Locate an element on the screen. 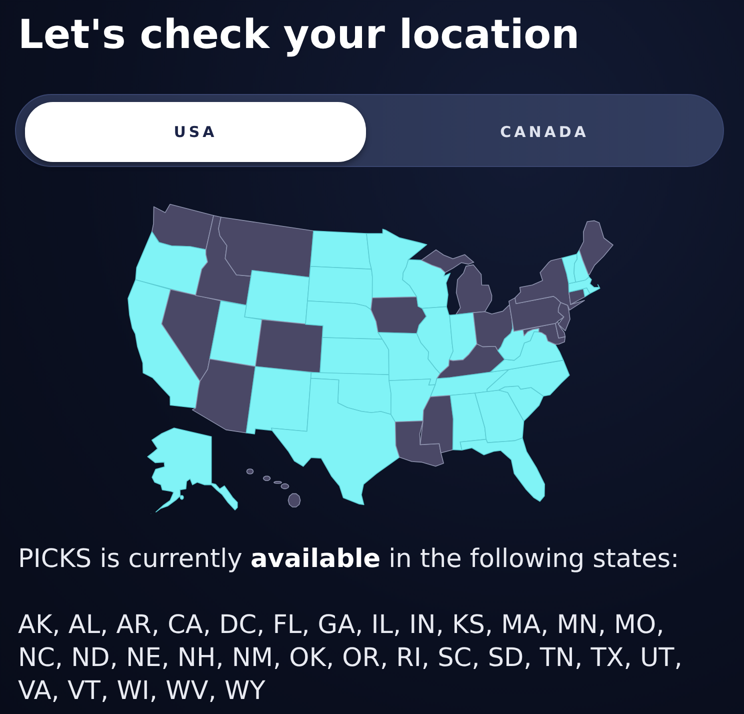 This screenshot has width=744, height=714. page-title: Let's check your location is located at coordinates (299, 34).